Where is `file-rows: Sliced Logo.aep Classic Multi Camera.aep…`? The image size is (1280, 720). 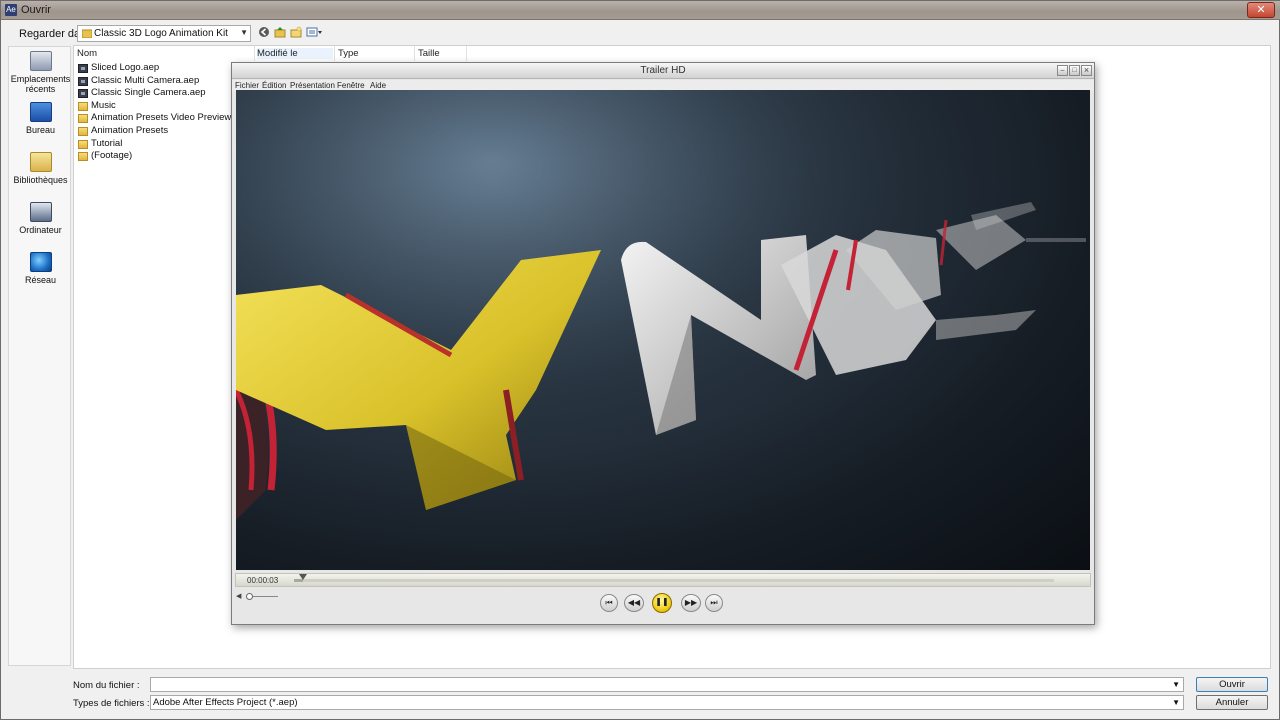
file-rows: Sliced Logo.aep Classic Multi Camera.aep… is located at coordinates (157, 112).